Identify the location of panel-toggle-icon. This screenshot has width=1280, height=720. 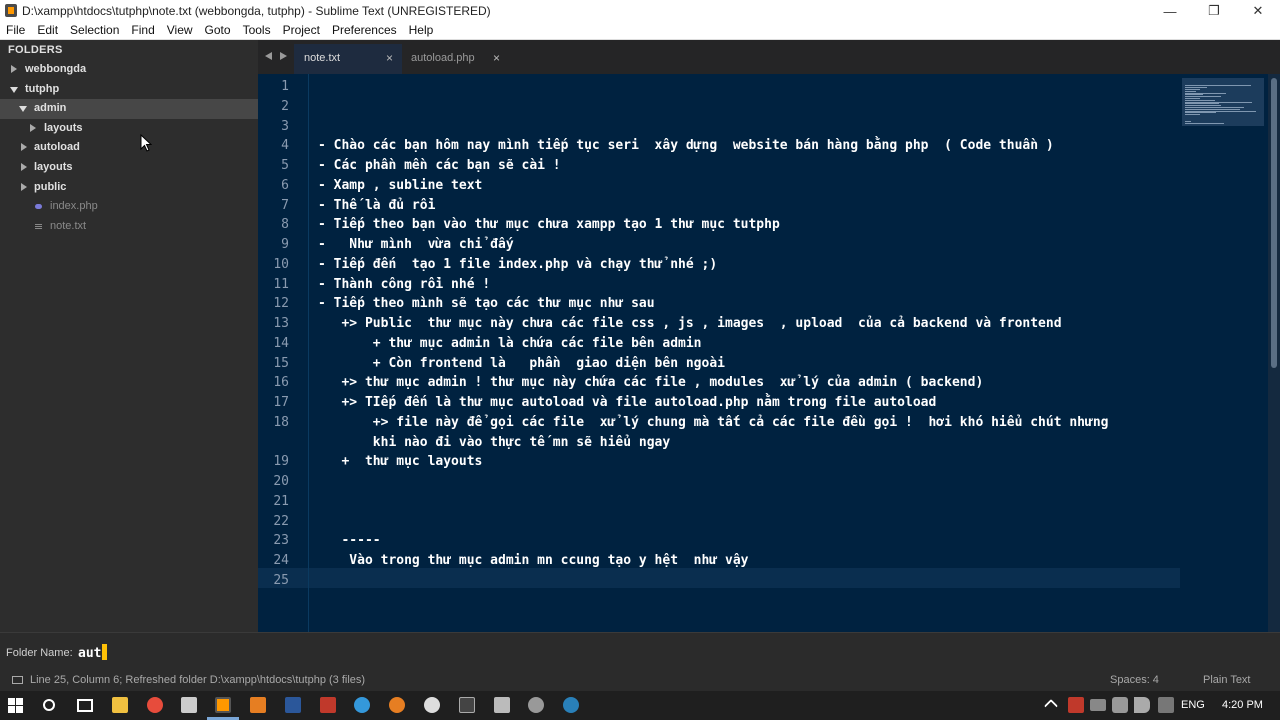
(17, 680).